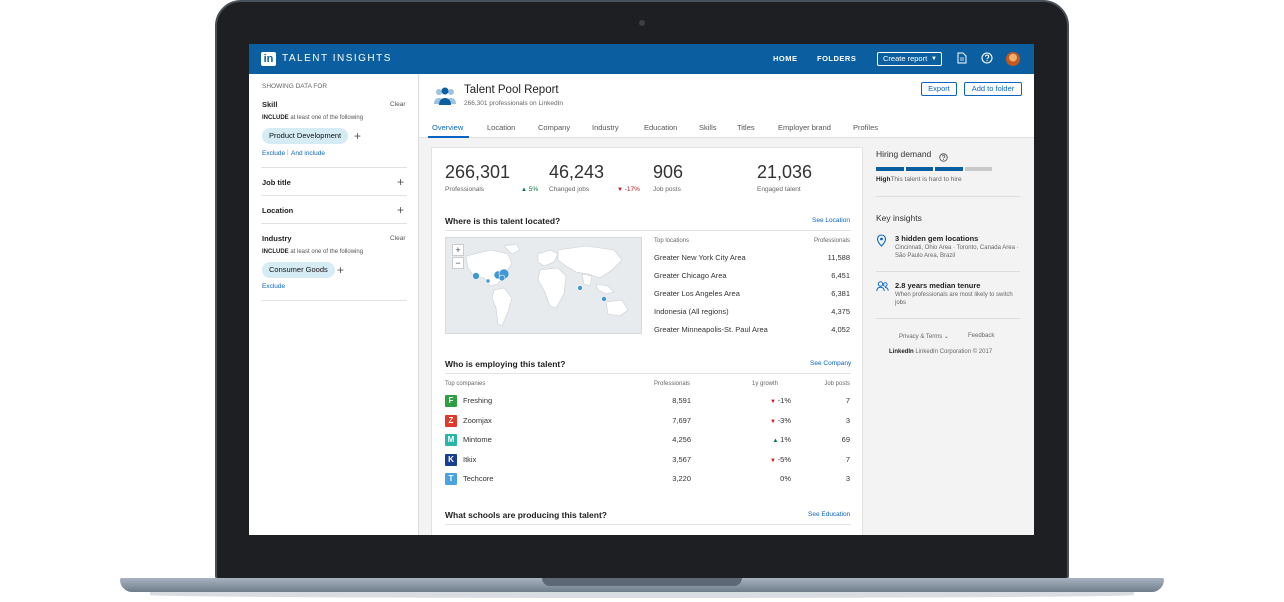 The image size is (1284, 602). I want to click on avatar, so click(1013, 59).